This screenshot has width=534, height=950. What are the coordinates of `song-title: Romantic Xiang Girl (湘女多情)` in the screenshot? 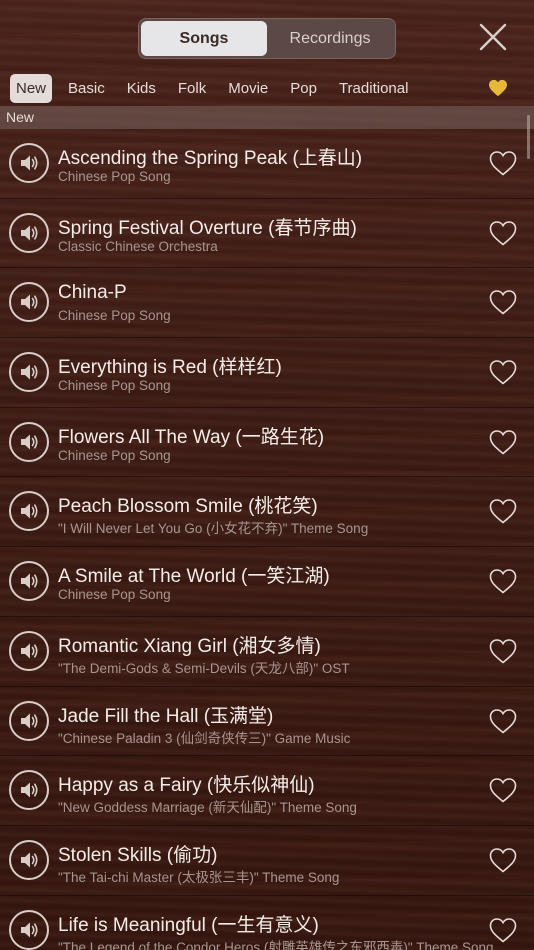 It's located at (189, 646).